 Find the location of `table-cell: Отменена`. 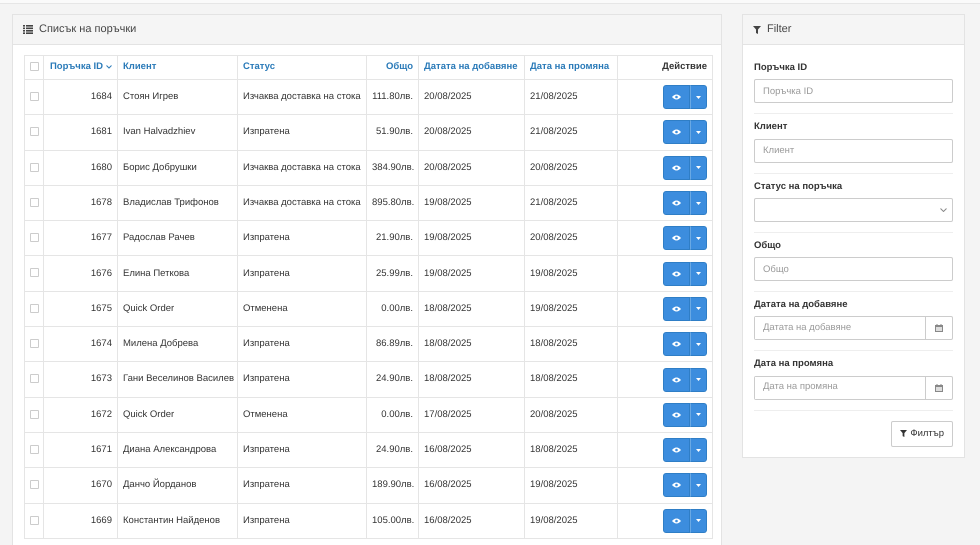

table-cell: Отменена is located at coordinates (302, 309).